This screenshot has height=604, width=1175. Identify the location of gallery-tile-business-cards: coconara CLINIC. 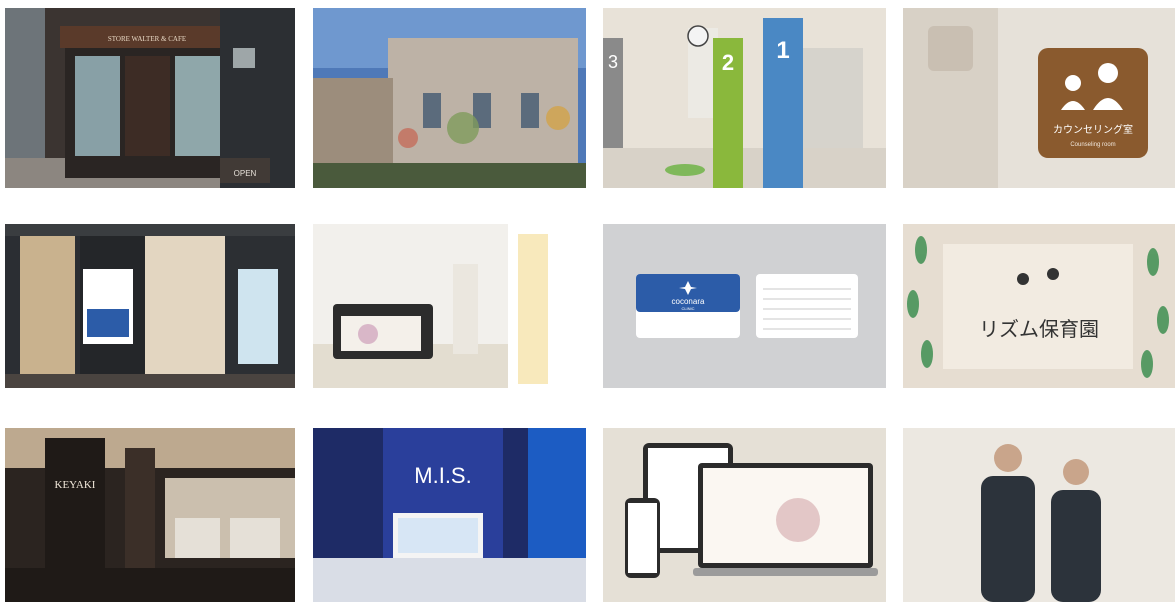
(744, 306).